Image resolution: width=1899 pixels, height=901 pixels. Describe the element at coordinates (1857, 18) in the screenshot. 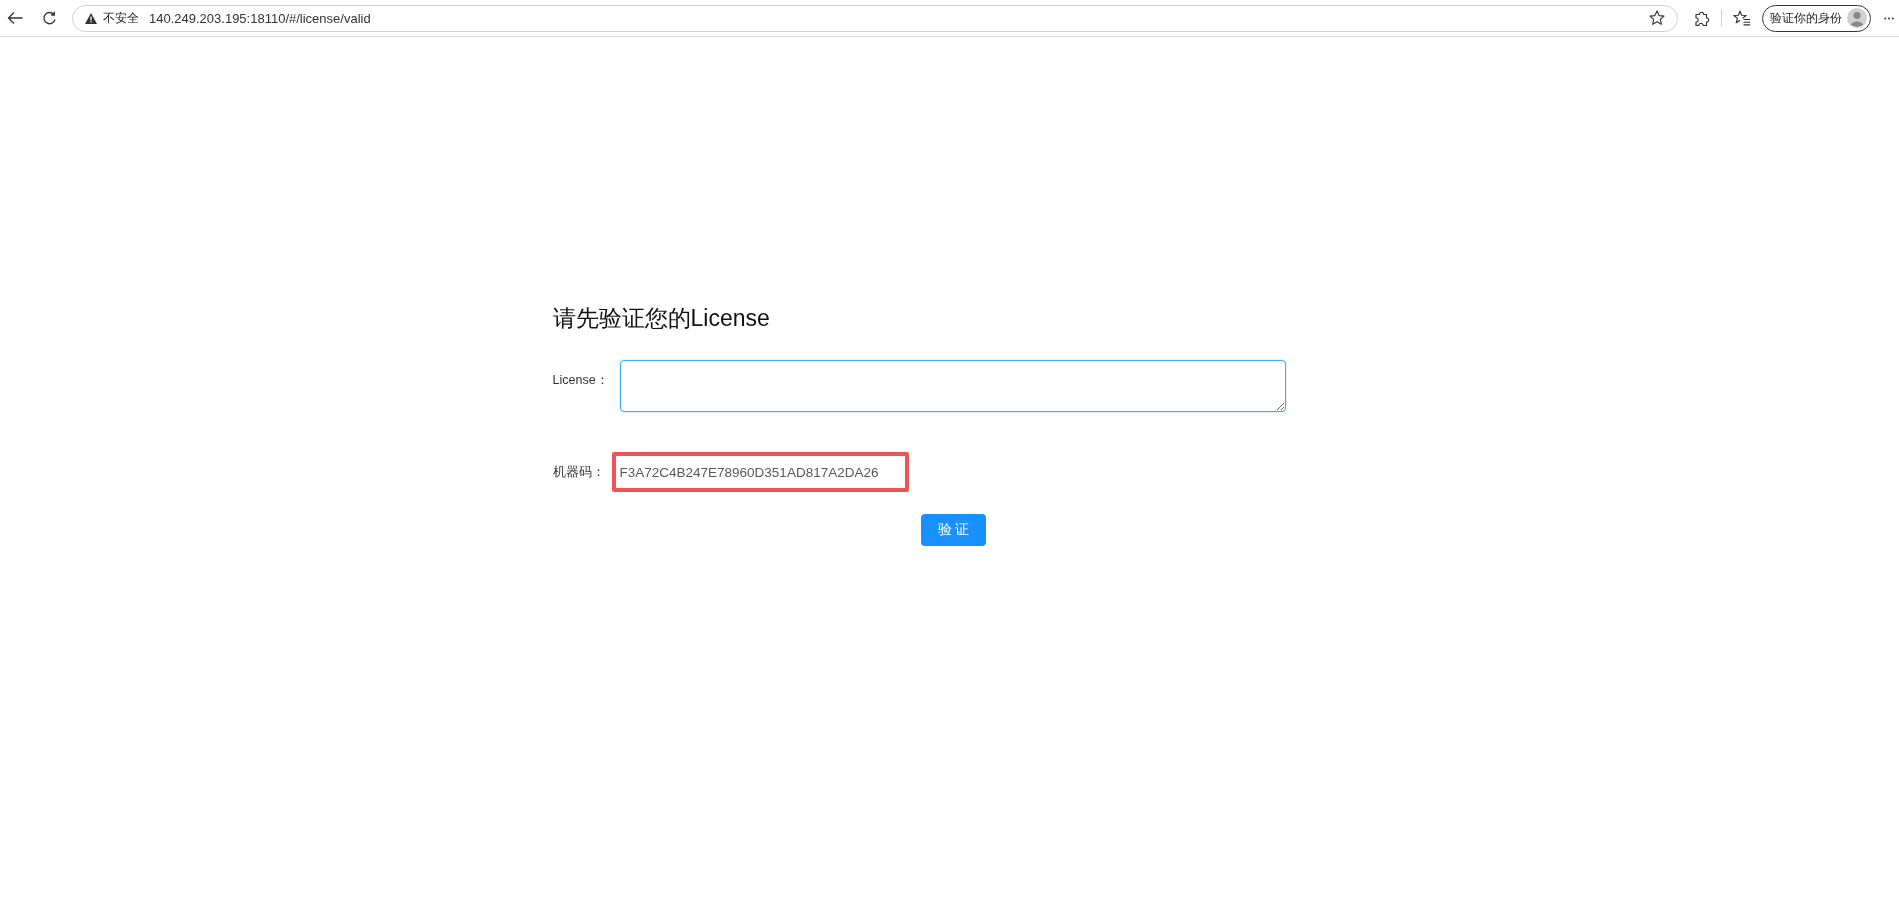

I see `avatar-icon` at that location.